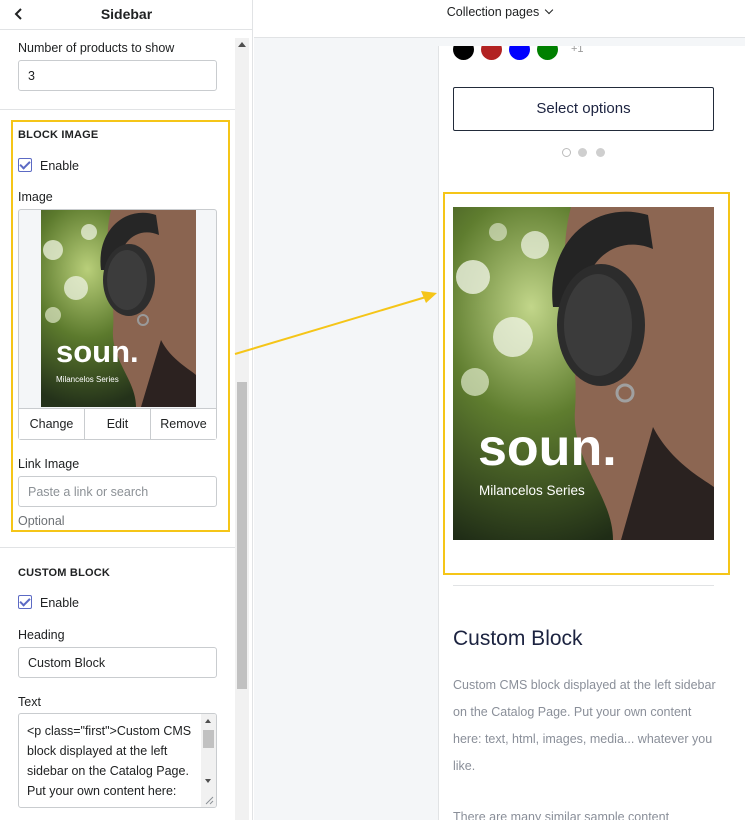 The width and height of the screenshot is (745, 820). I want to click on color-swatch-red, so click(491, 53).